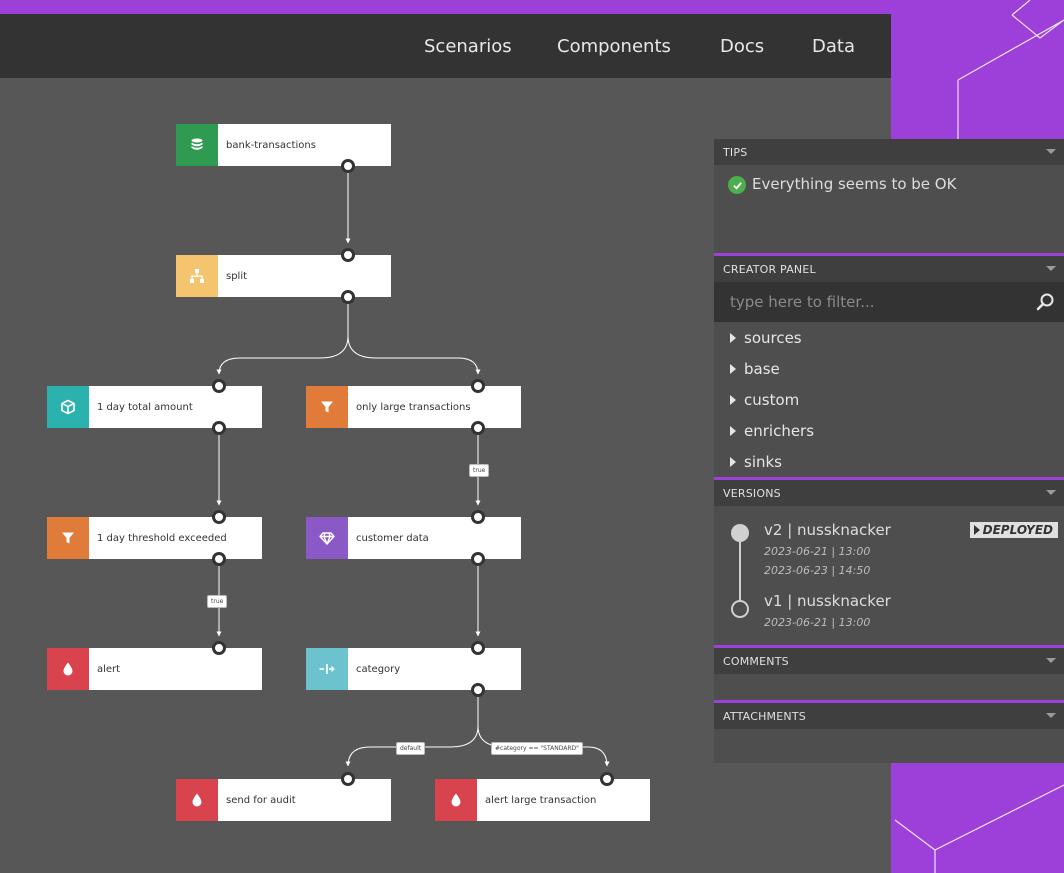  I want to click on versions-panel-header: VERSIONS, so click(889, 493).